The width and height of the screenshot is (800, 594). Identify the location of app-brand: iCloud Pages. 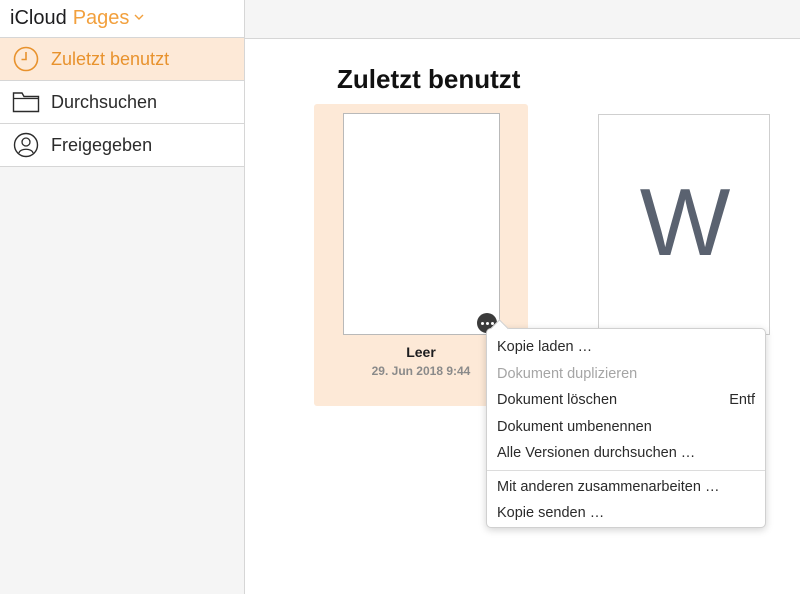
(122, 19).